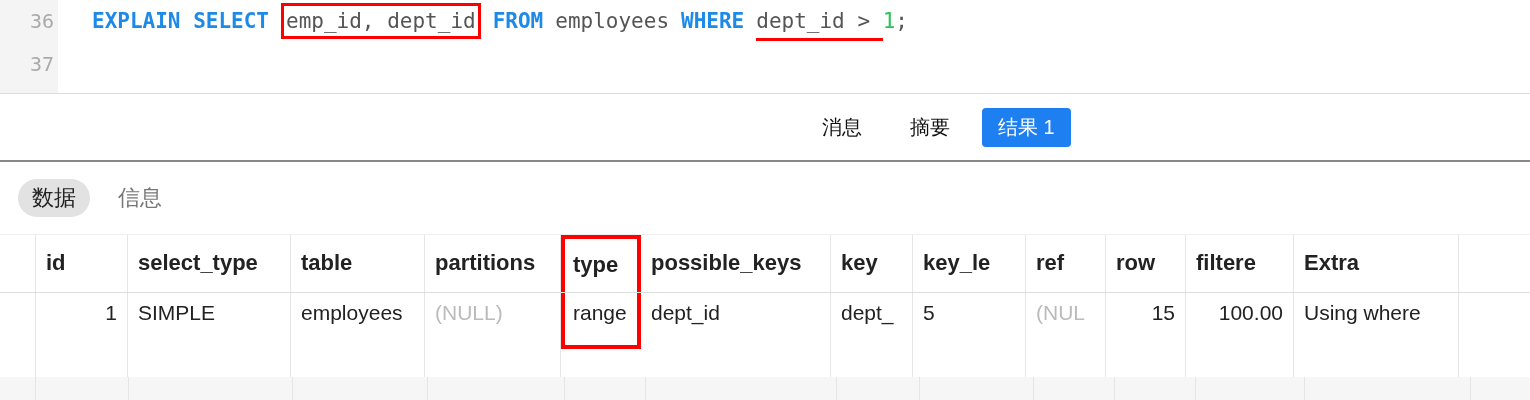 This screenshot has width=1530, height=400. What do you see at coordinates (612, 21) in the screenshot?
I see `sql-code: employees` at bounding box center [612, 21].